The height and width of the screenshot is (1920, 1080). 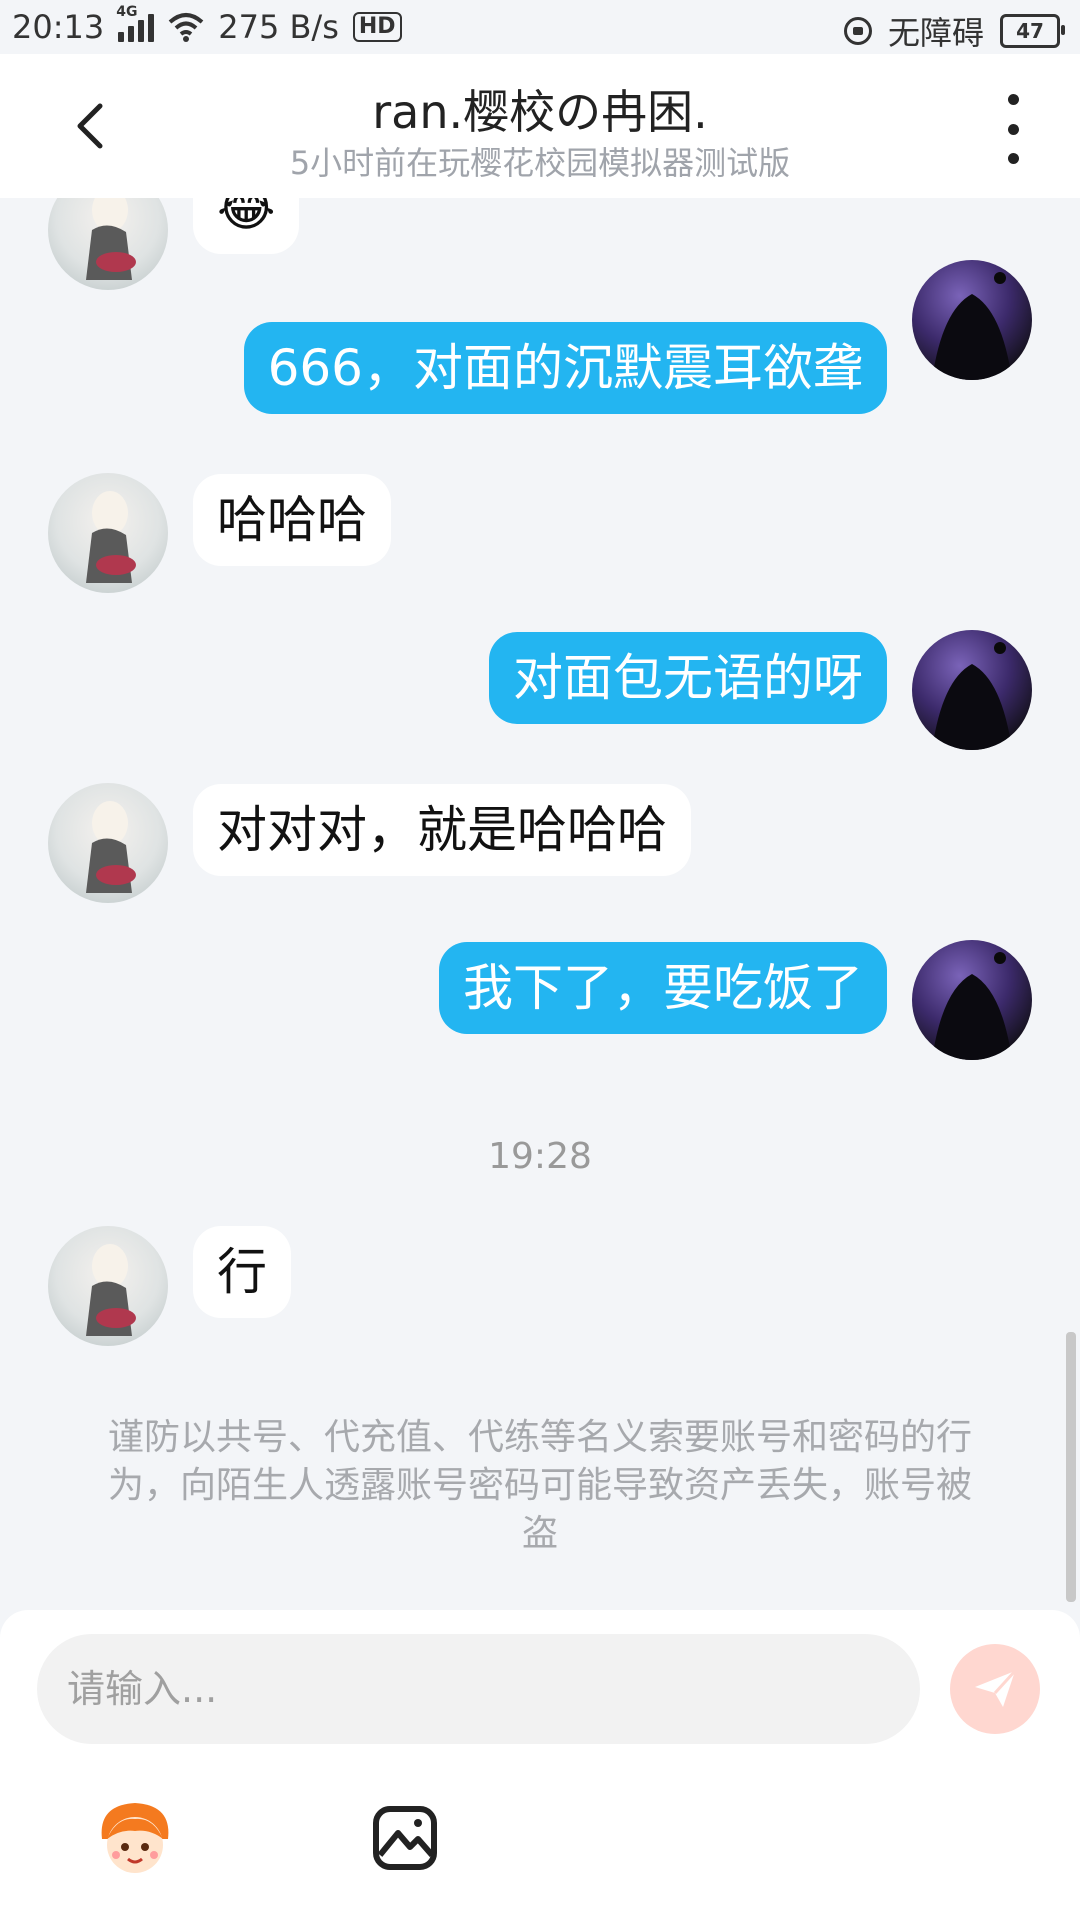 I want to click on network-type: 4G, so click(x=127, y=12).